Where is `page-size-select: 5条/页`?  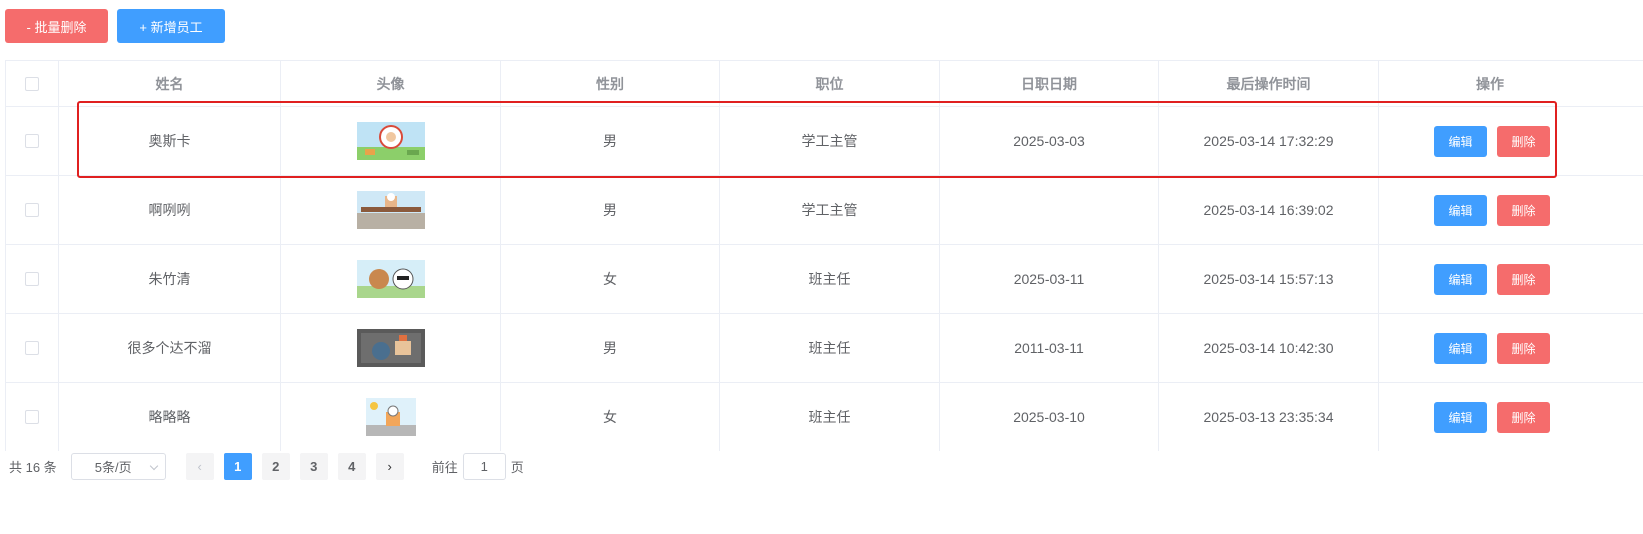
page-size-select: 5条/页 is located at coordinates (118, 466).